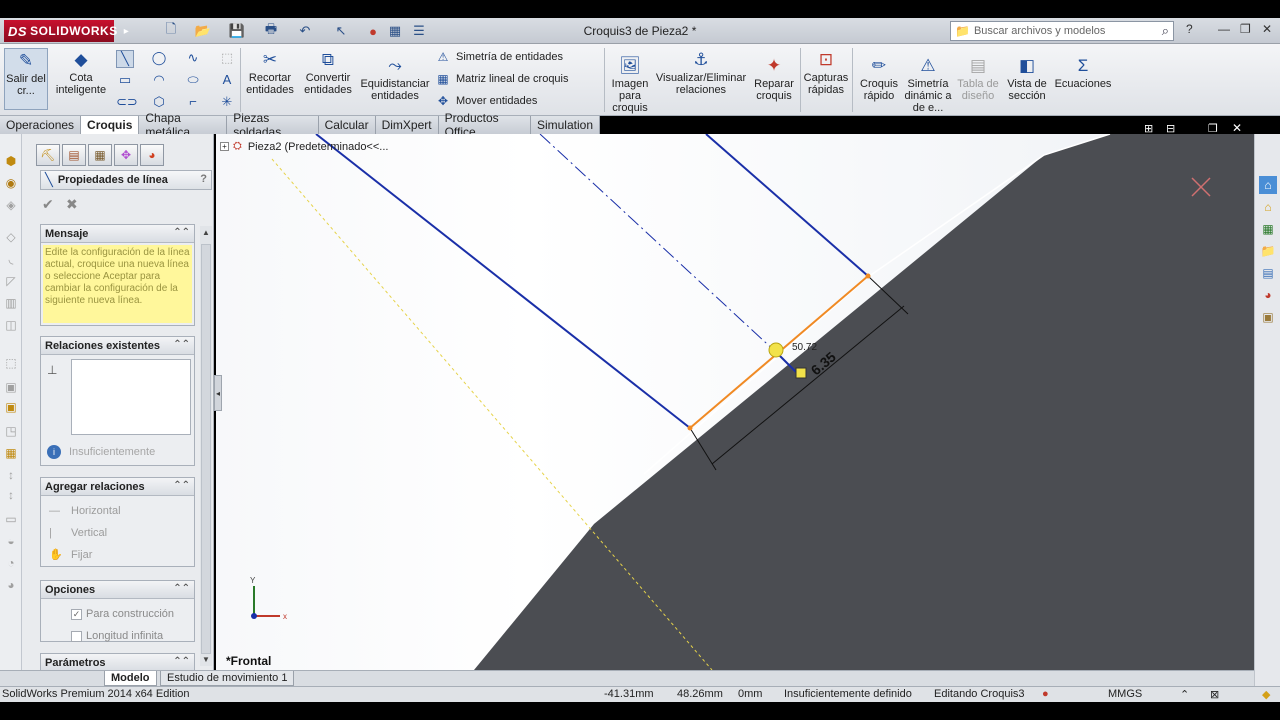 This screenshot has height=720, width=1280. Describe the element at coordinates (127, 102) in the screenshot. I see `slot-tool-icon: ⊂⊃` at that location.